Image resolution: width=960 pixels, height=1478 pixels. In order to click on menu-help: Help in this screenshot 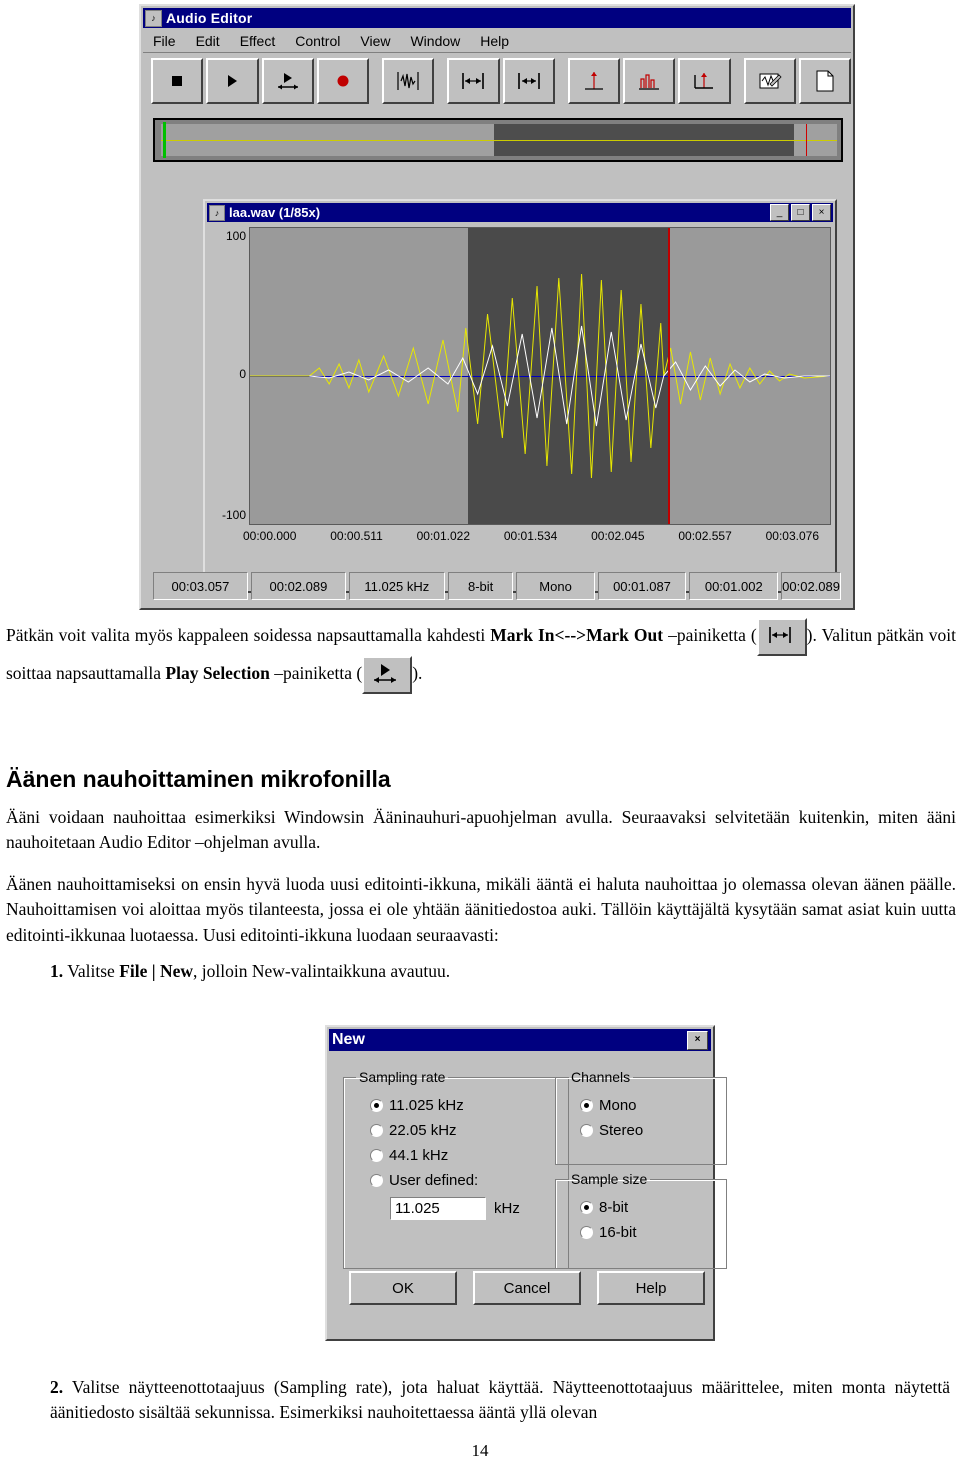, I will do `click(494, 41)`.